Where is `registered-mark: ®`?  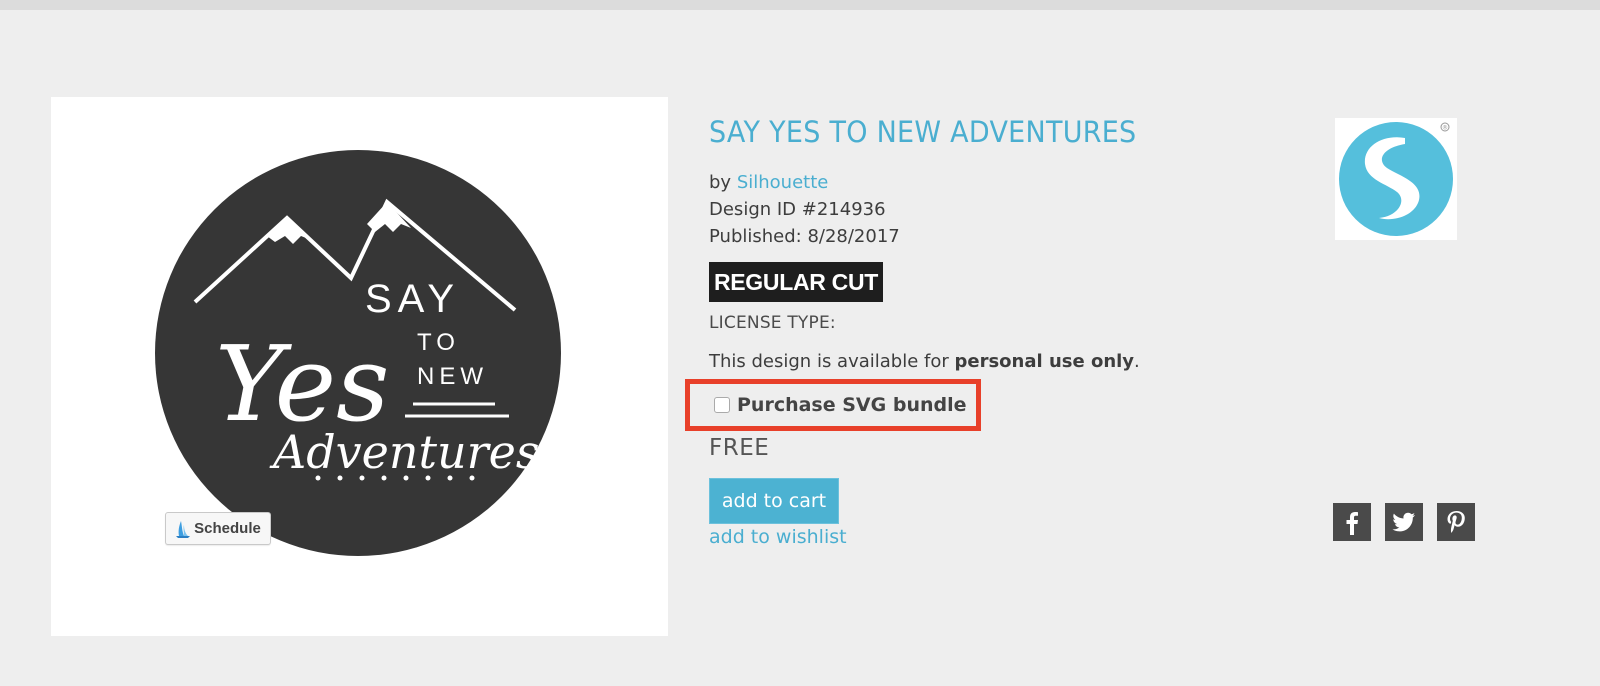 registered-mark: ® is located at coordinates (1445, 128).